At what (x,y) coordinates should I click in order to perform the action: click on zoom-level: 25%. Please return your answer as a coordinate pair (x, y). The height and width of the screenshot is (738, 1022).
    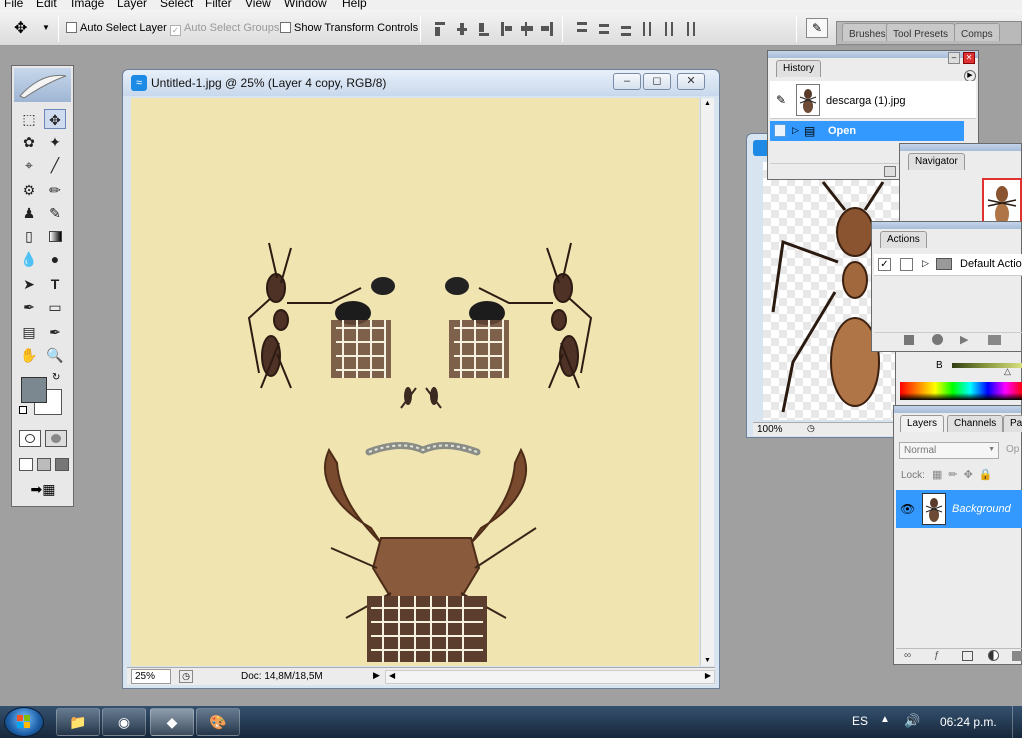
    Looking at the image, I should click on (151, 676).